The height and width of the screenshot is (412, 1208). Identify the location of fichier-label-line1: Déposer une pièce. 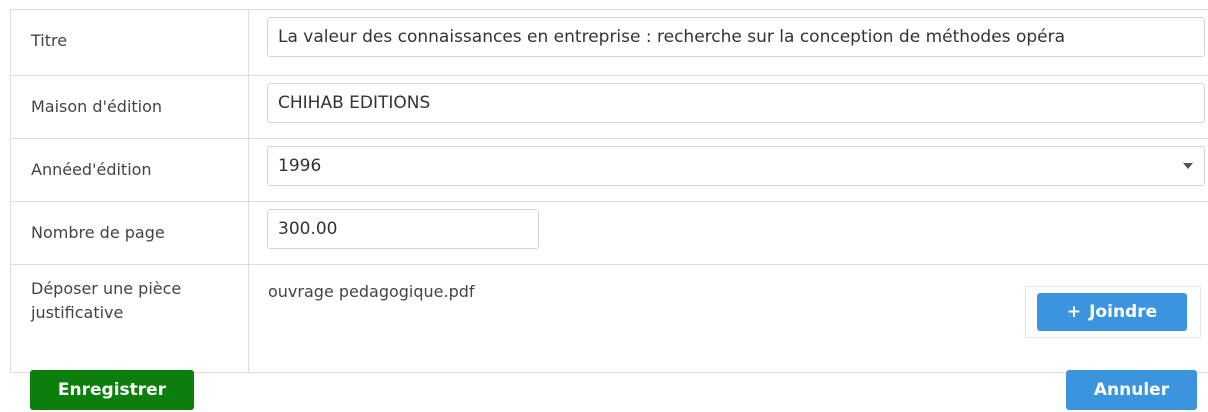
(106, 288).